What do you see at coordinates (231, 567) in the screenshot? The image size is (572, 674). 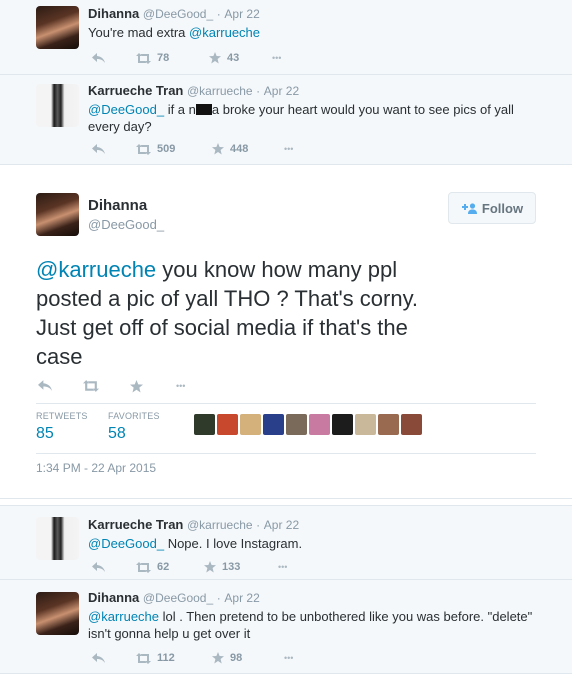 I see `favorite-count: 133` at bounding box center [231, 567].